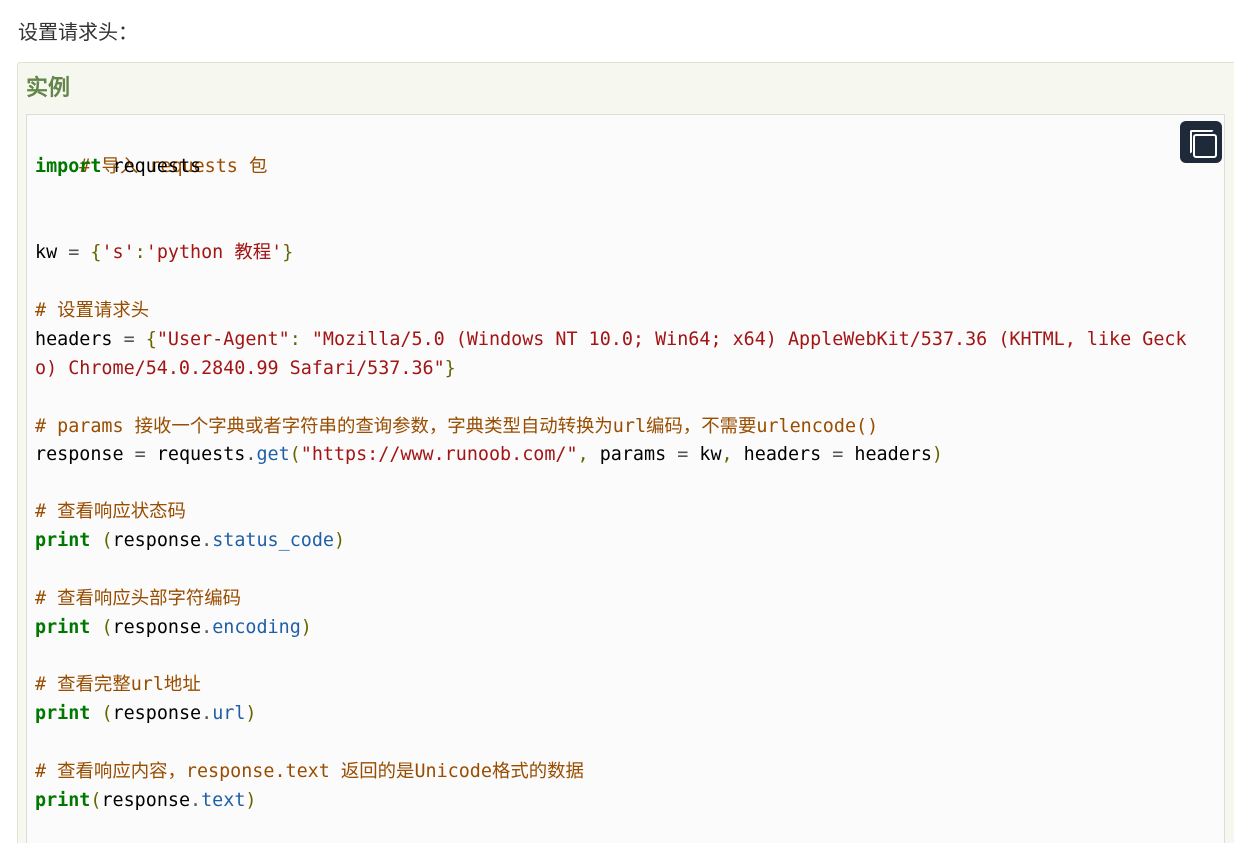 This screenshot has height=843, width=1234. What do you see at coordinates (223, 800) in the screenshot?
I see `code-attr-text: text` at bounding box center [223, 800].